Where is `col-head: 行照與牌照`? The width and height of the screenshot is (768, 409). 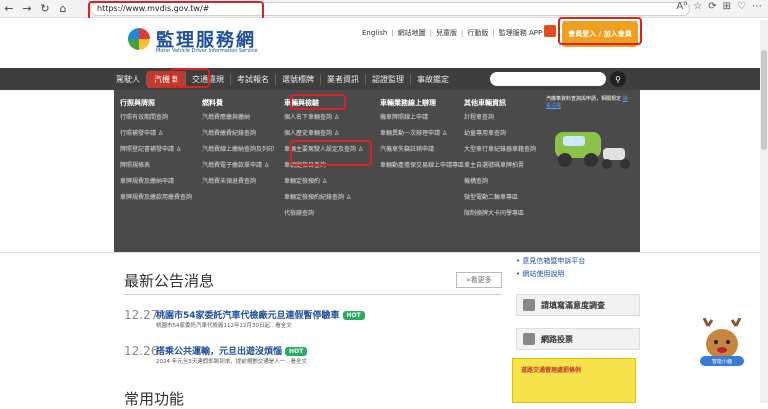
col-head: 行照與牌照 is located at coordinates (156, 103).